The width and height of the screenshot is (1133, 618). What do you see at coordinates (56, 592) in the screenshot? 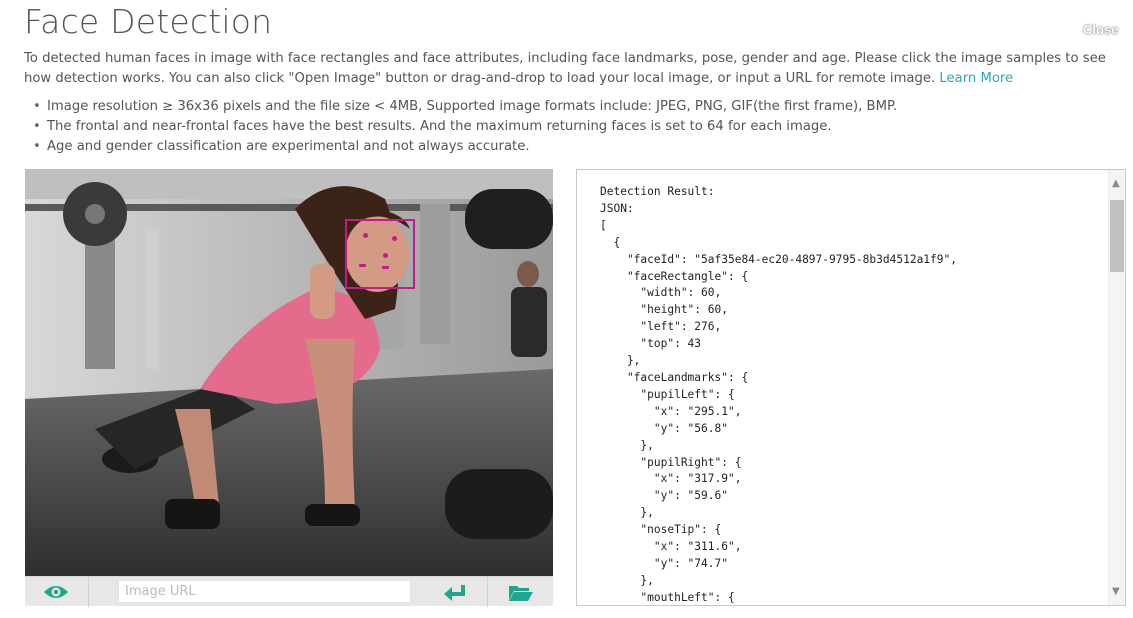
I see `eye-icon` at bounding box center [56, 592].